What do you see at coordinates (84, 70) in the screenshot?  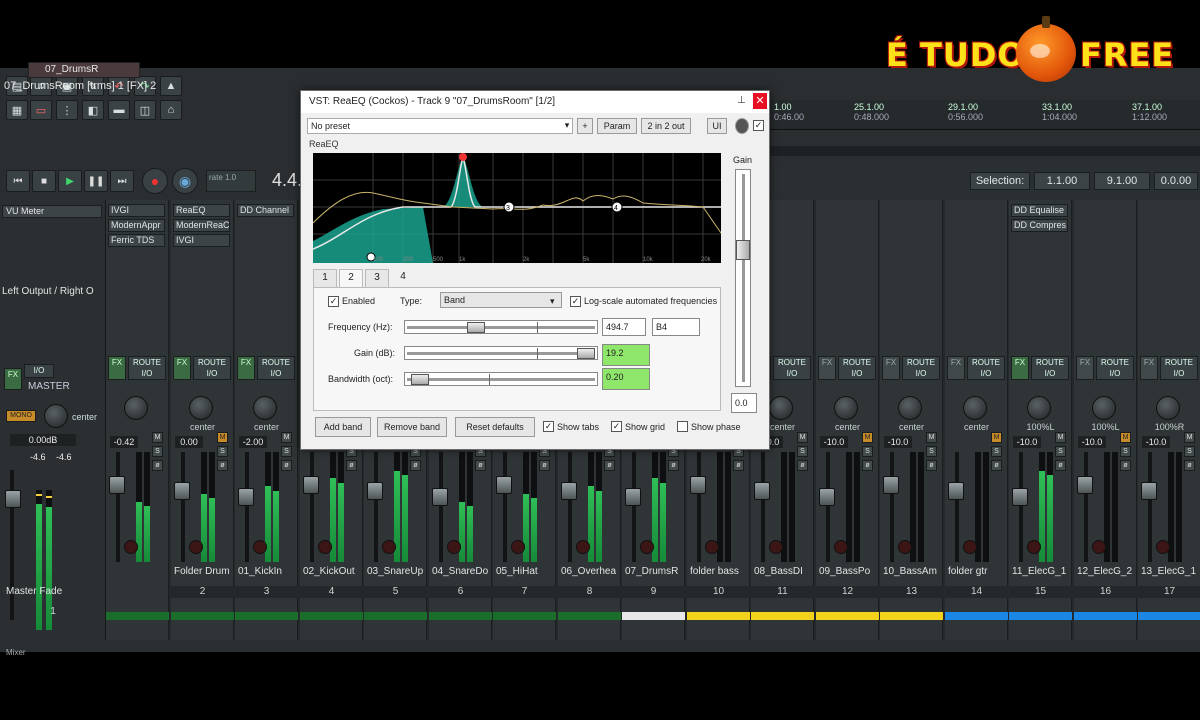 I see `track-tab: 07_DrumsR` at bounding box center [84, 70].